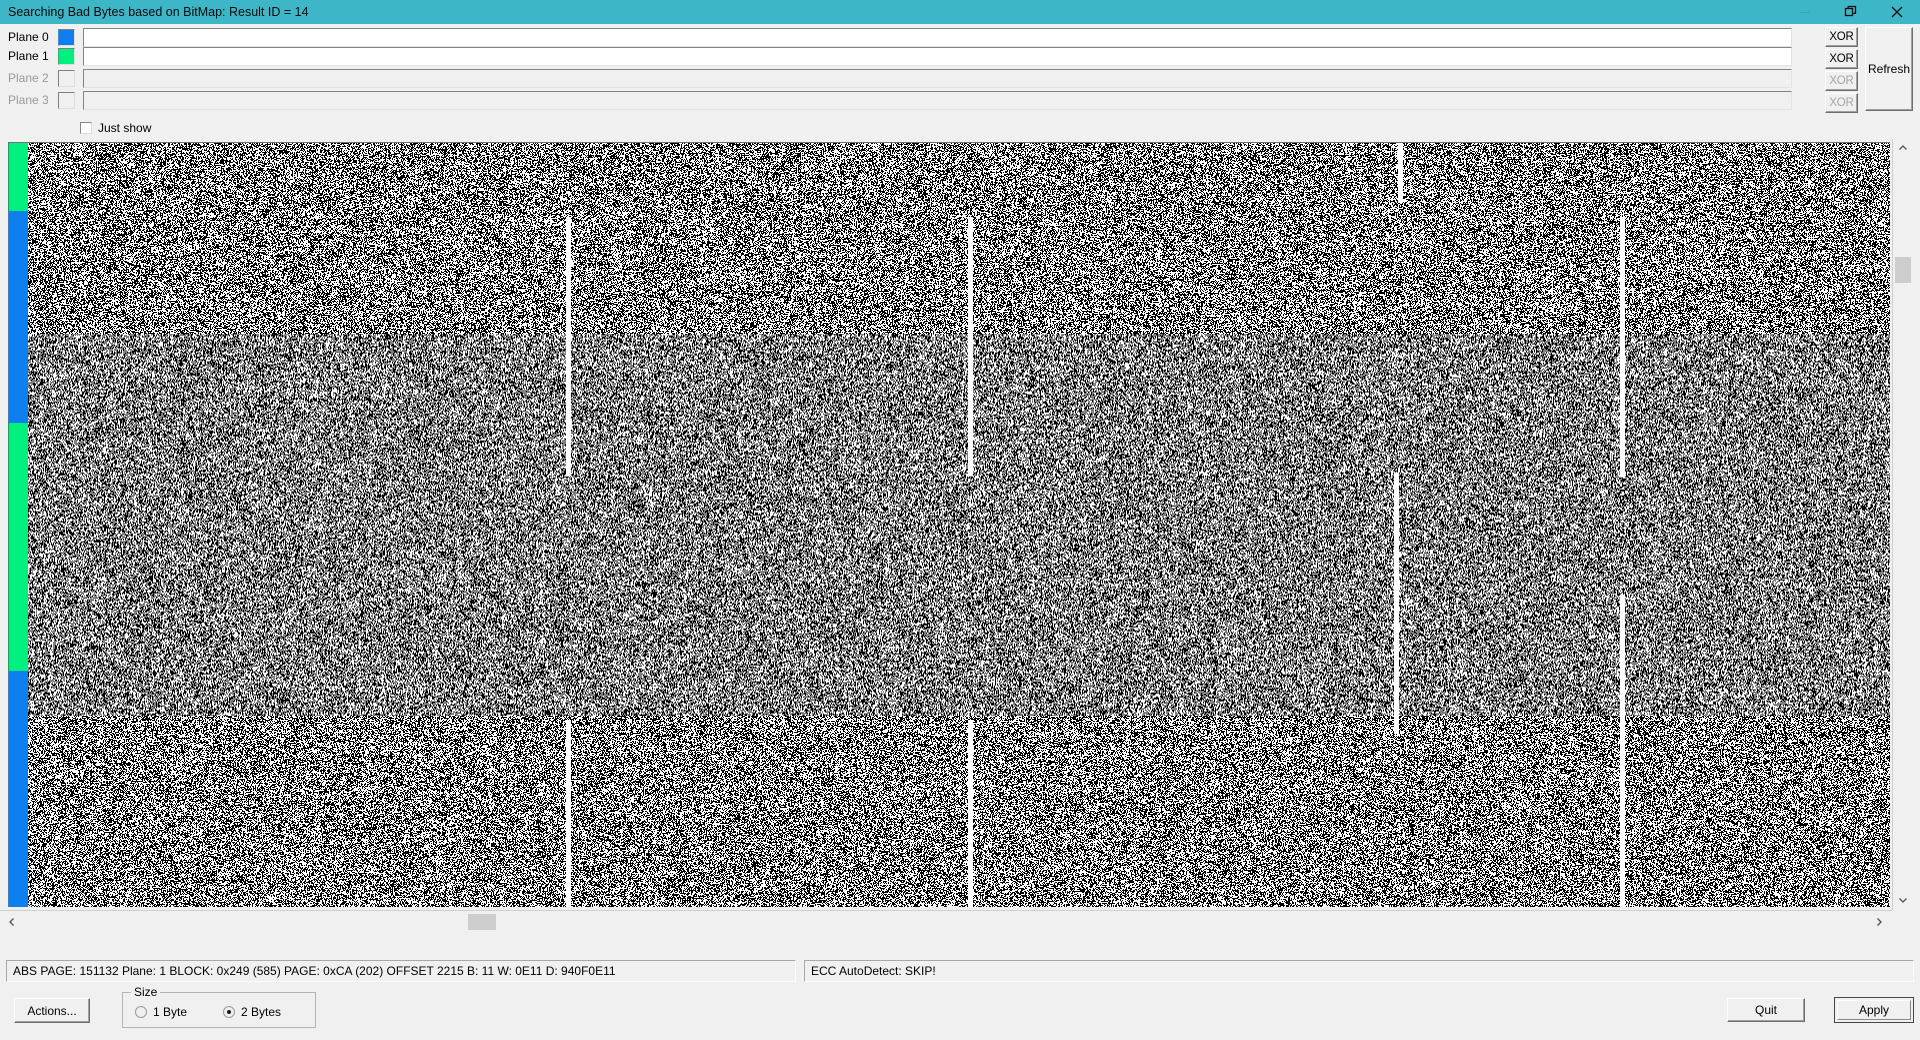 The height and width of the screenshot is (1040, 1920). What do you see at coordinates (1889, 69) in the screenshot?
I see `refresh-button: Refresh` at bounding box center [1889, 69].